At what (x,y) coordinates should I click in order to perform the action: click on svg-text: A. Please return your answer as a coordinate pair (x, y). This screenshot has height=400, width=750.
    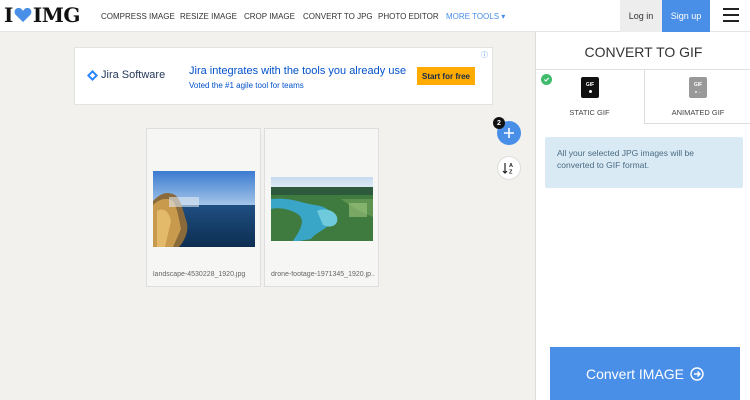
    Looking at the image, I should click on (511, 166).